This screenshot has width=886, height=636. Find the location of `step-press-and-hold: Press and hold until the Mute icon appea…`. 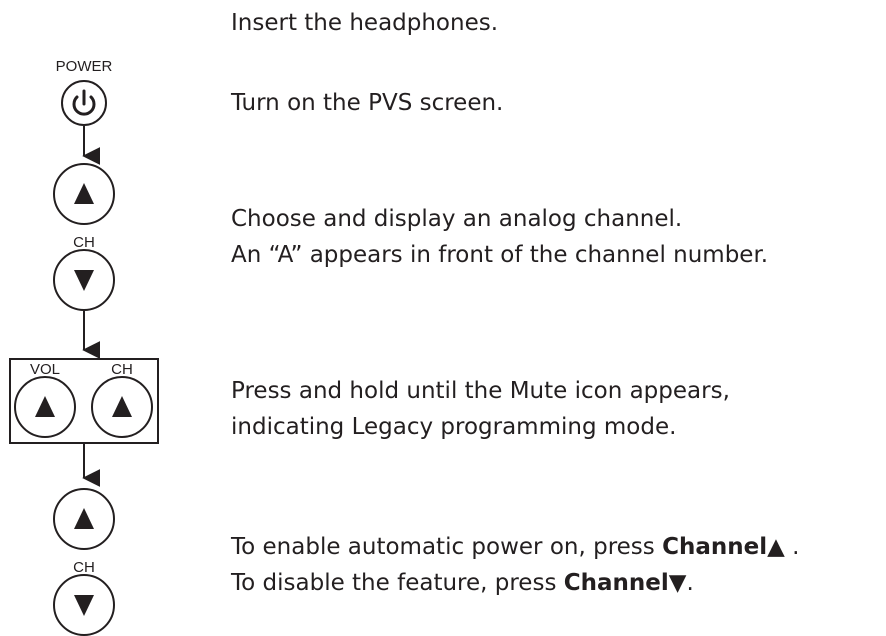

step-press-and-hold: Press and hold until the Mute icon appea… is located at coordinates (480, 409).